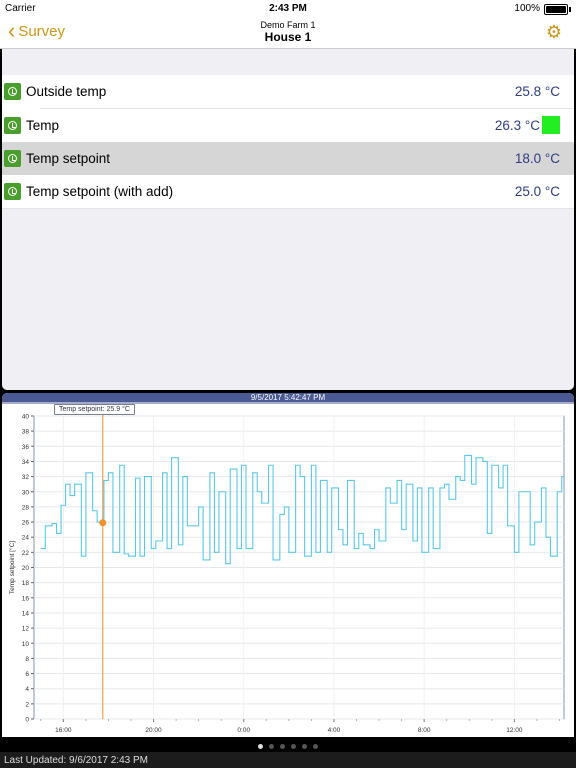  Describe the element at coordinates (288, 158) in the screenshot. I see `list-item-temp-setpoint: Temp setpoint 18.0 °C` at that location.